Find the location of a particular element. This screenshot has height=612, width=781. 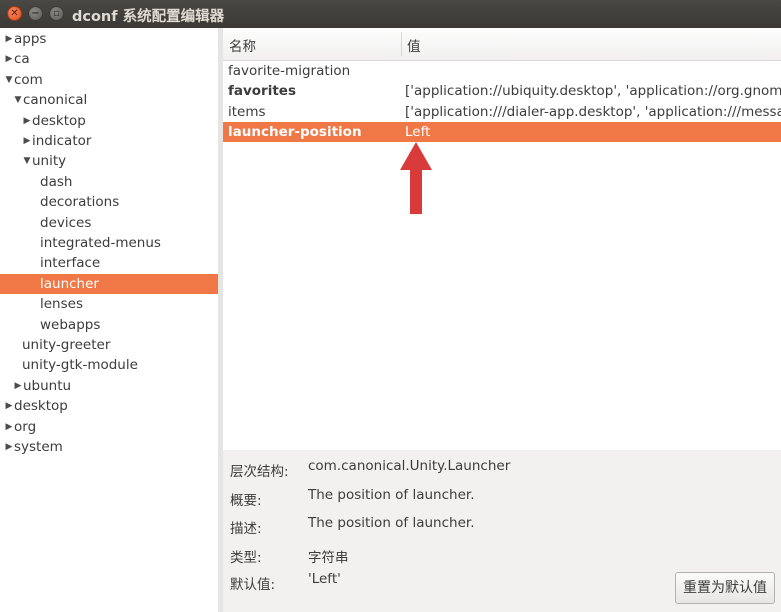

key-row: launcher-position Left is located at coordinates (502, 132).